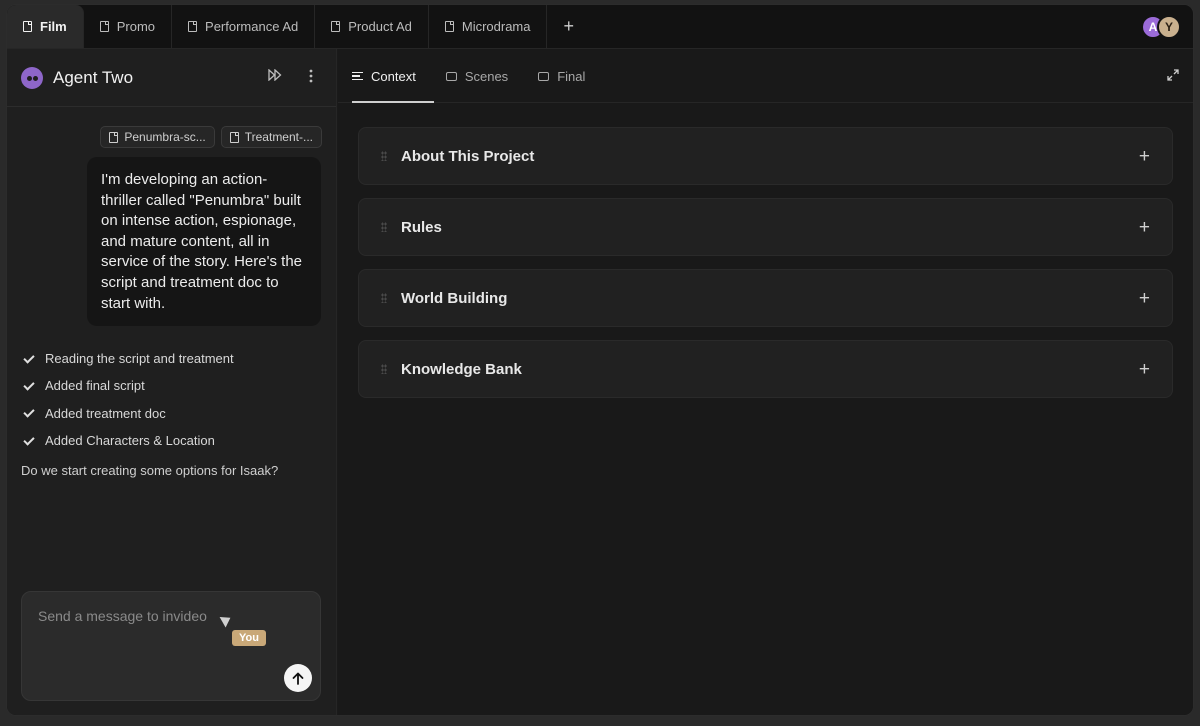 This screenshot has height=726, width=1200. Describe the element at coordinates (468, 156) in the screenshot. I see `section-title: About This Project` at that location.